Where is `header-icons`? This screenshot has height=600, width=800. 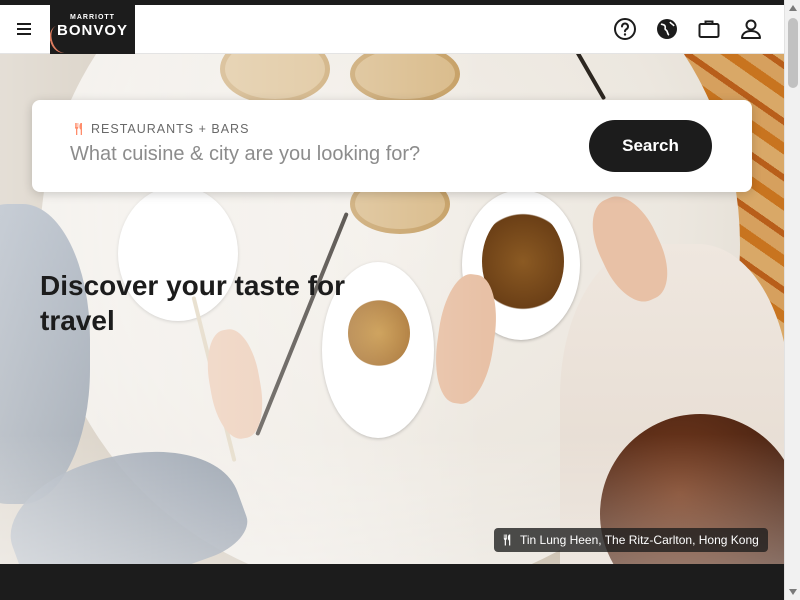
header-icons is located at coordinates (688, 29).